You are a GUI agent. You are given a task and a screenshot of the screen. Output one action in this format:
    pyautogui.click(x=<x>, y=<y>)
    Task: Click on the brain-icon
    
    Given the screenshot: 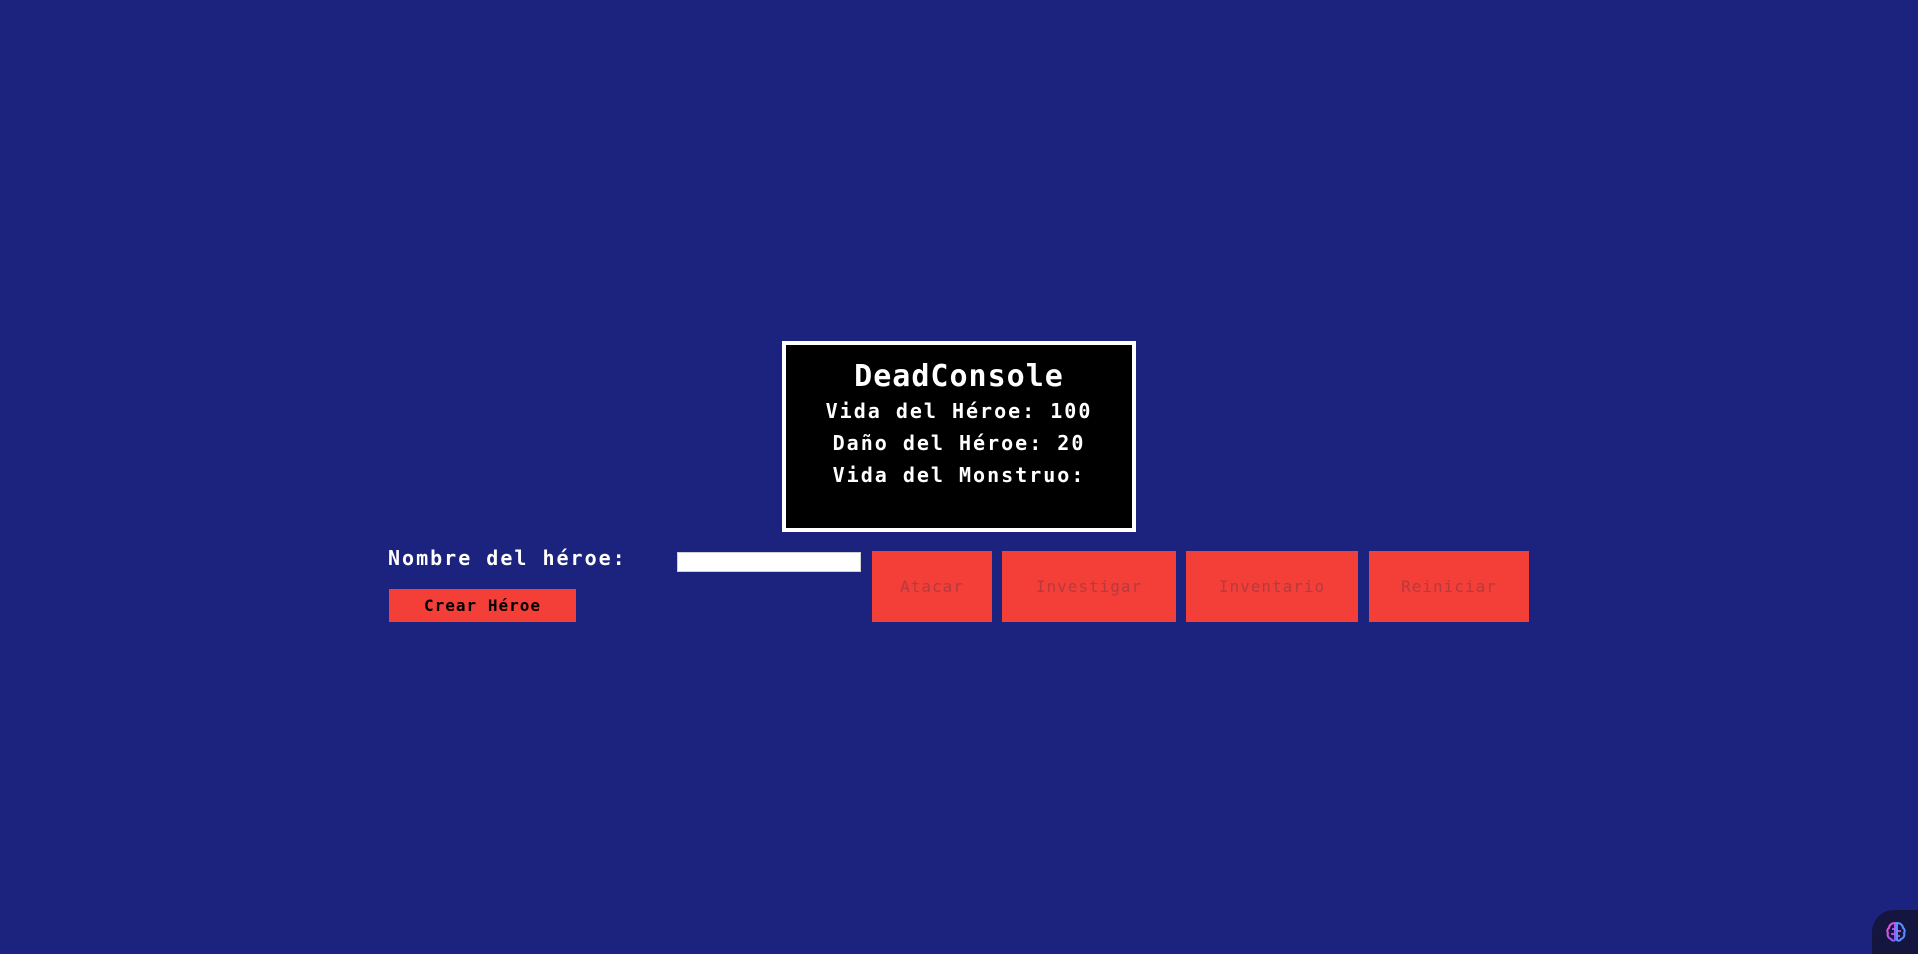 What is the action you would take?
    pyautogui.click(x=1896, y=931)
    